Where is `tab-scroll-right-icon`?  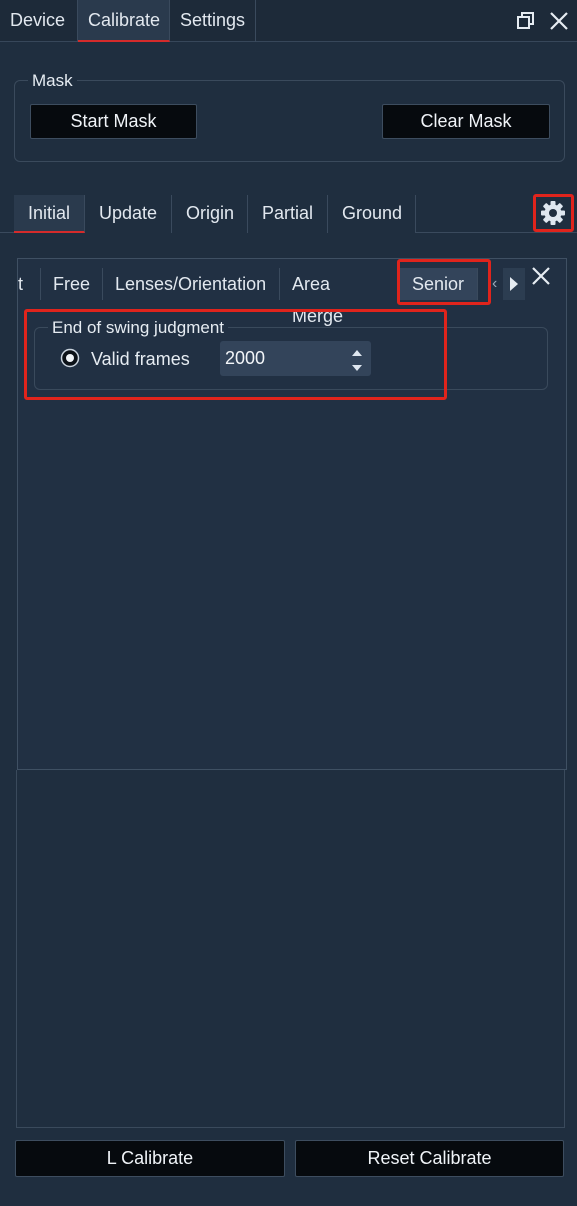 tab-scroll-right-icon is located at coordinates (514, 284).